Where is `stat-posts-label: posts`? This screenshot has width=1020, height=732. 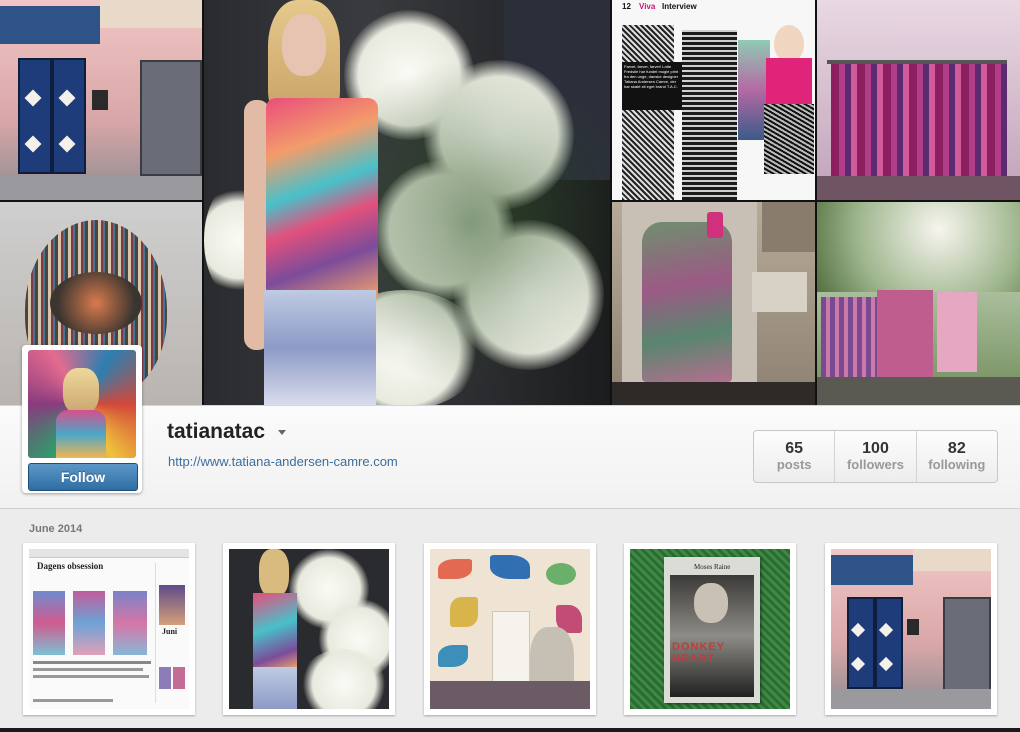
stat-posts-label: posts is located at coordinates (794, 464).